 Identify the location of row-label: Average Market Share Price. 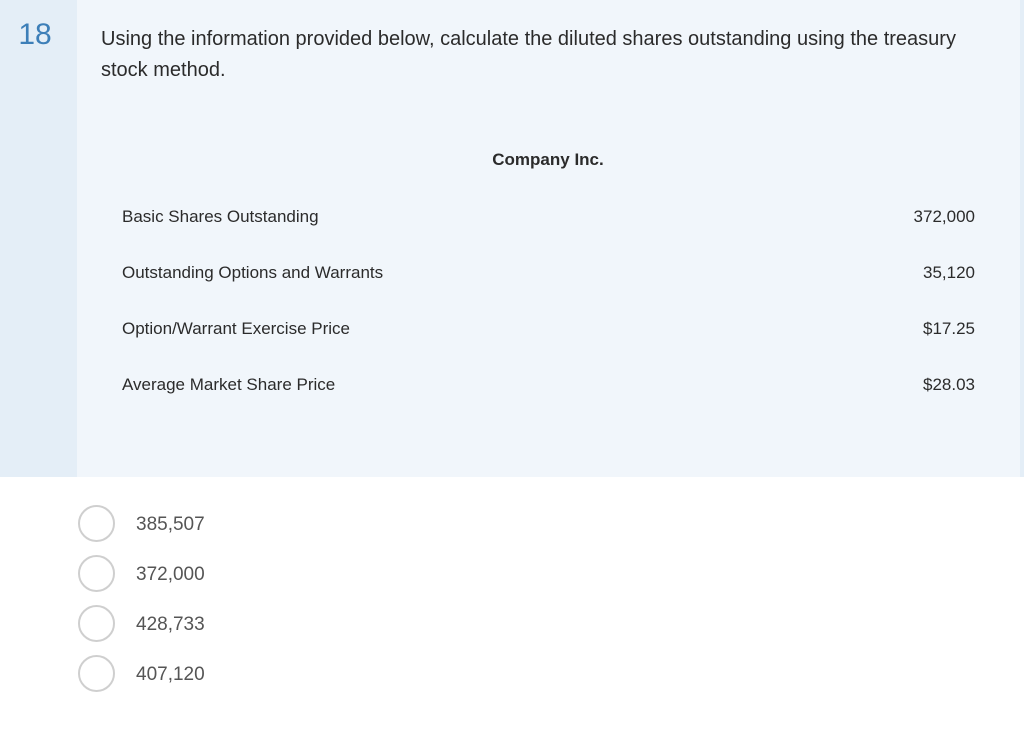
(229, 384).